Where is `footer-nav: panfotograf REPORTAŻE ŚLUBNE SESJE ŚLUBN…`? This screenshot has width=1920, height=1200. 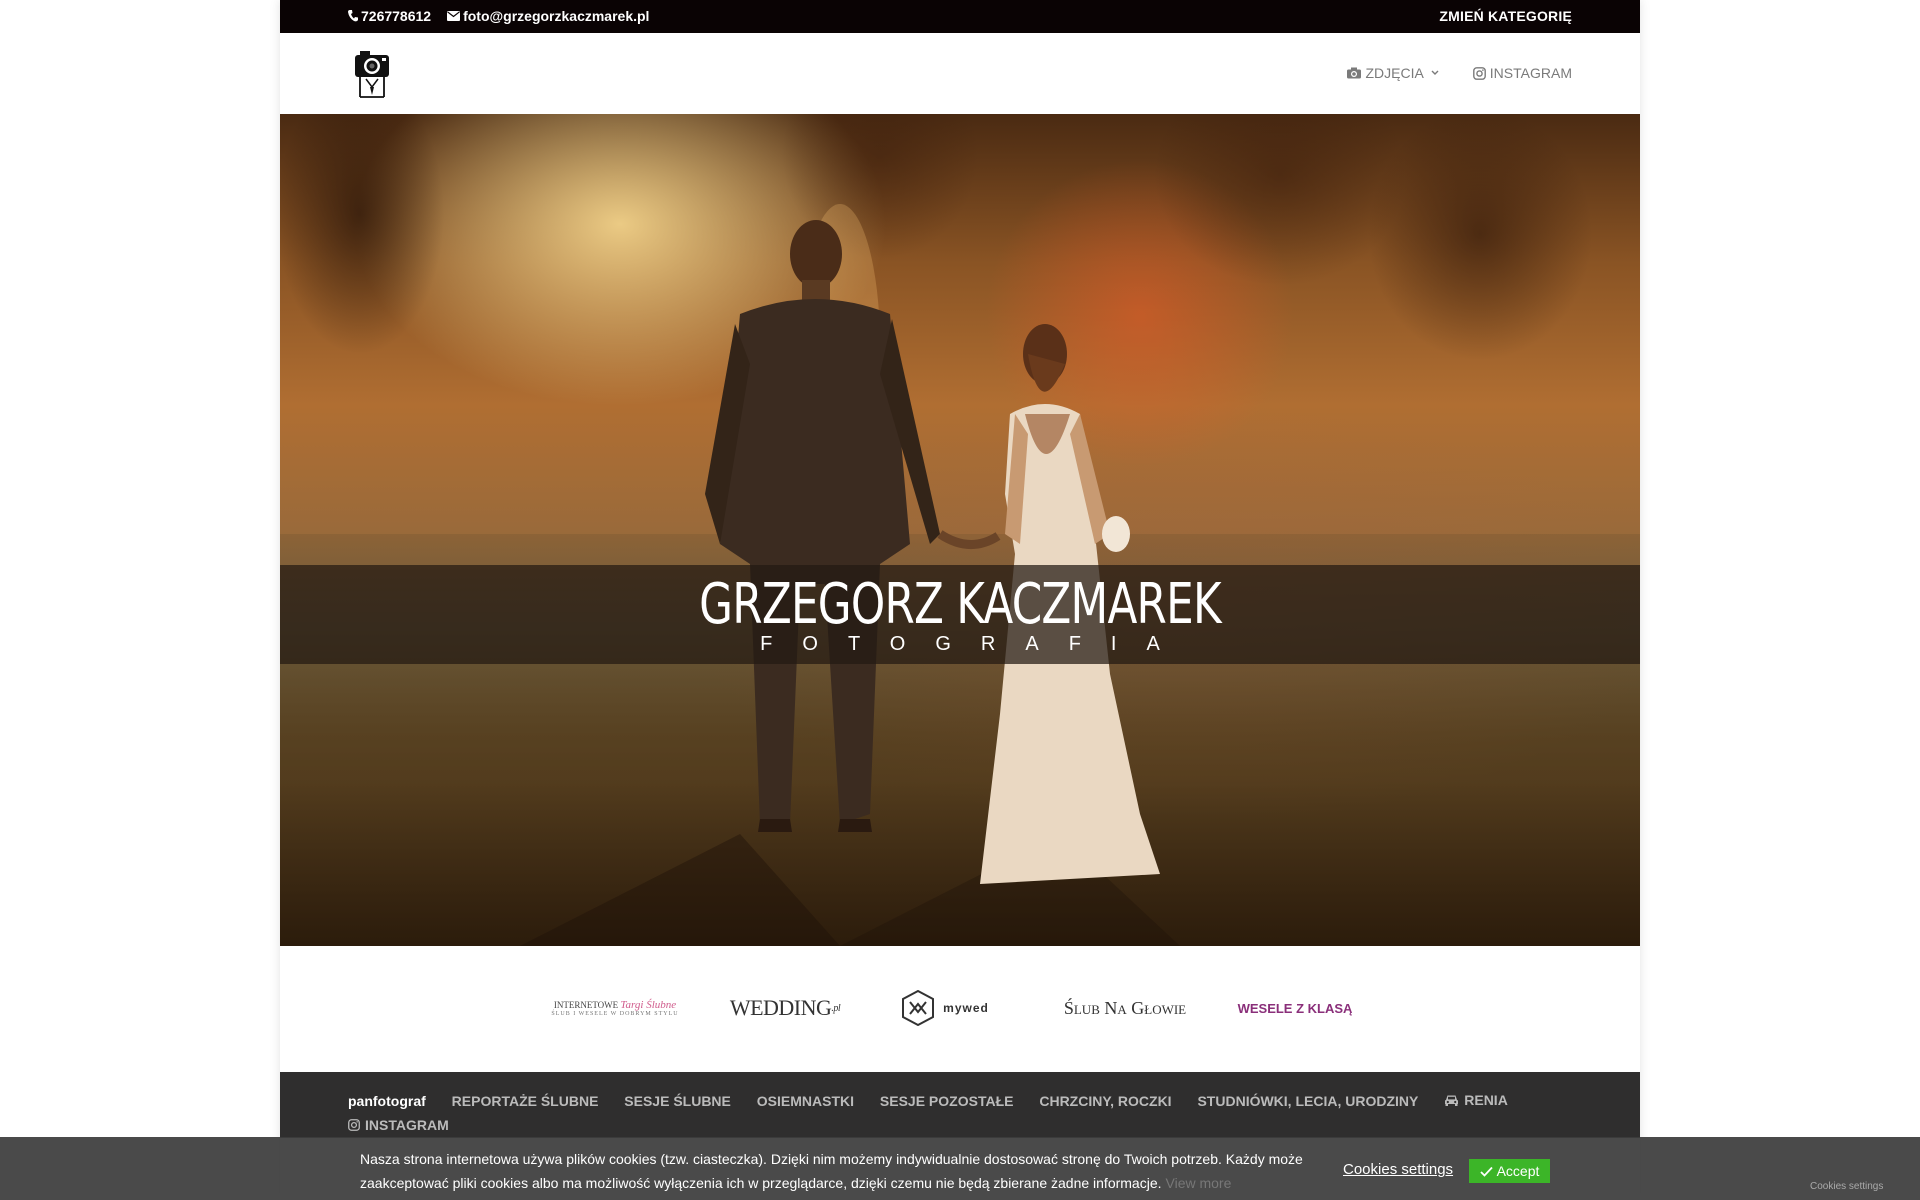
footer-nav: panfotograf REPORTAŻE ŚLUBNE SESJE ŚLUBN… is located at coordinates (960, 1105).